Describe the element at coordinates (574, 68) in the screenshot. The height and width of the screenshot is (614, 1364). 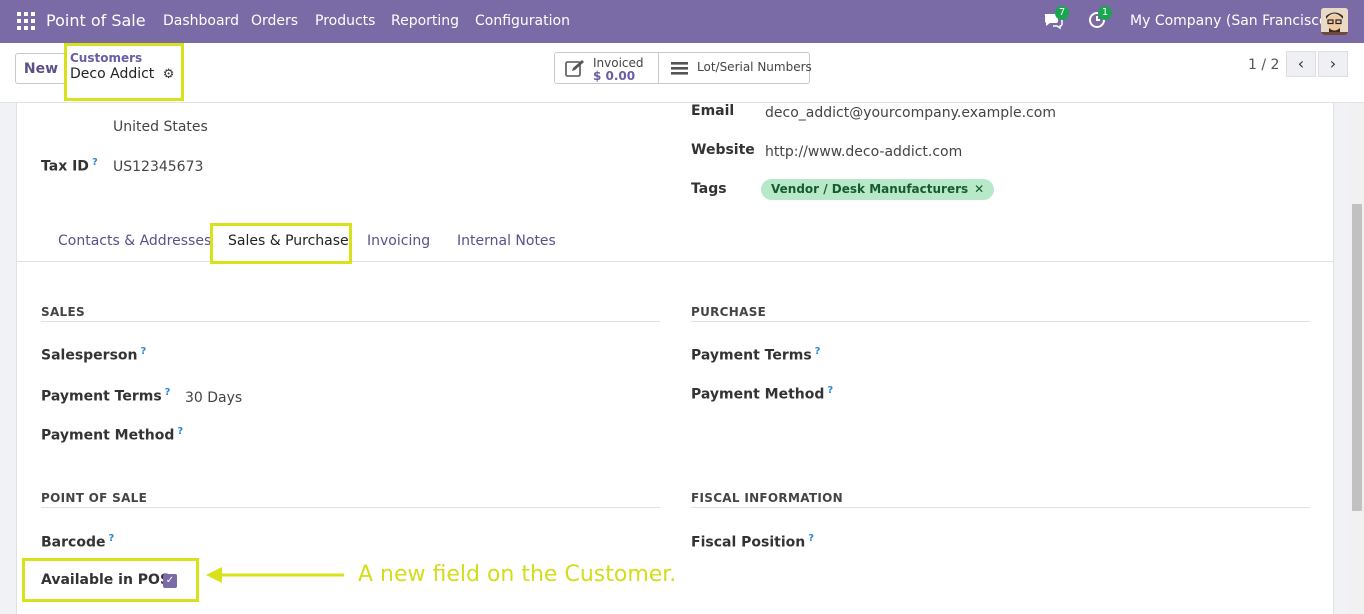
I see `edit-invoice-icon` at that location.